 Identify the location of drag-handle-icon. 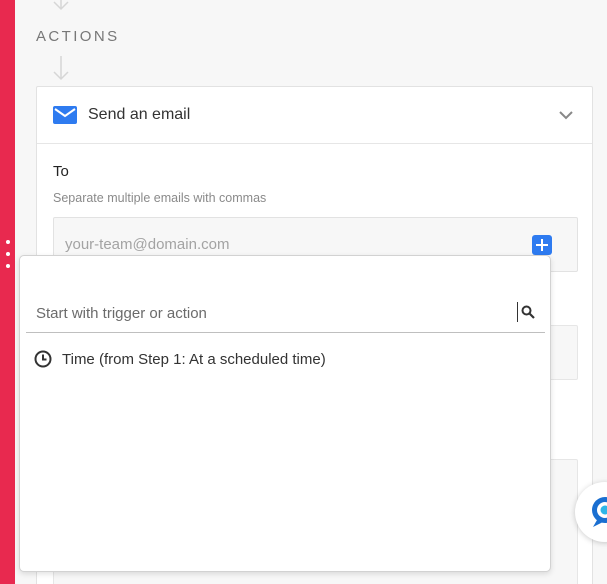
(8, 254).